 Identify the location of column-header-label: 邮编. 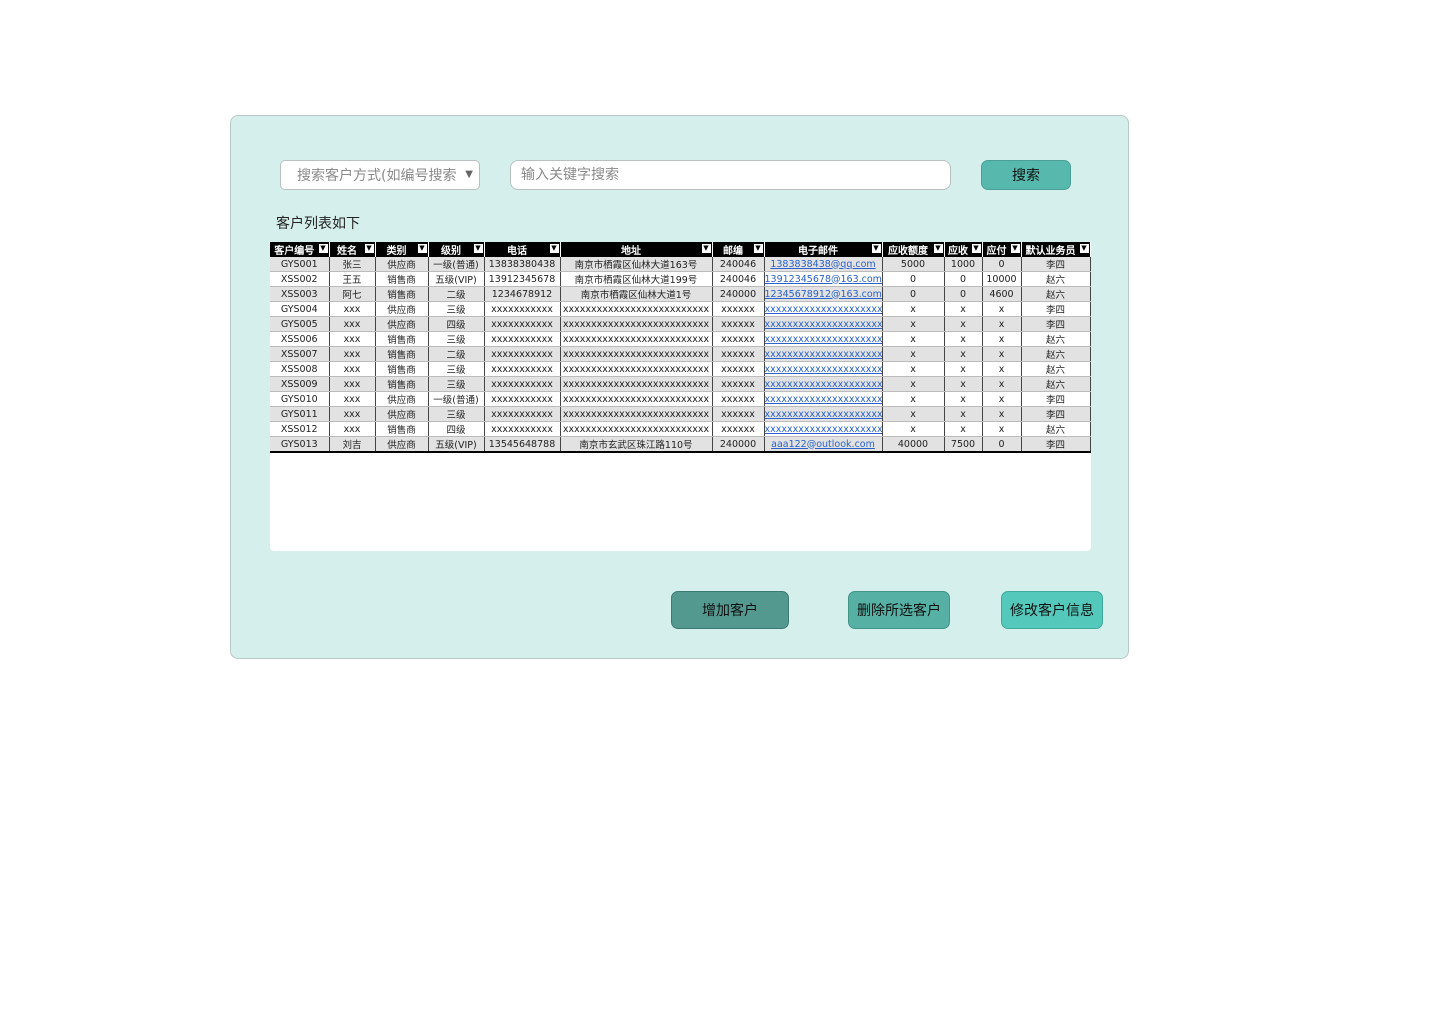
(733, 251).